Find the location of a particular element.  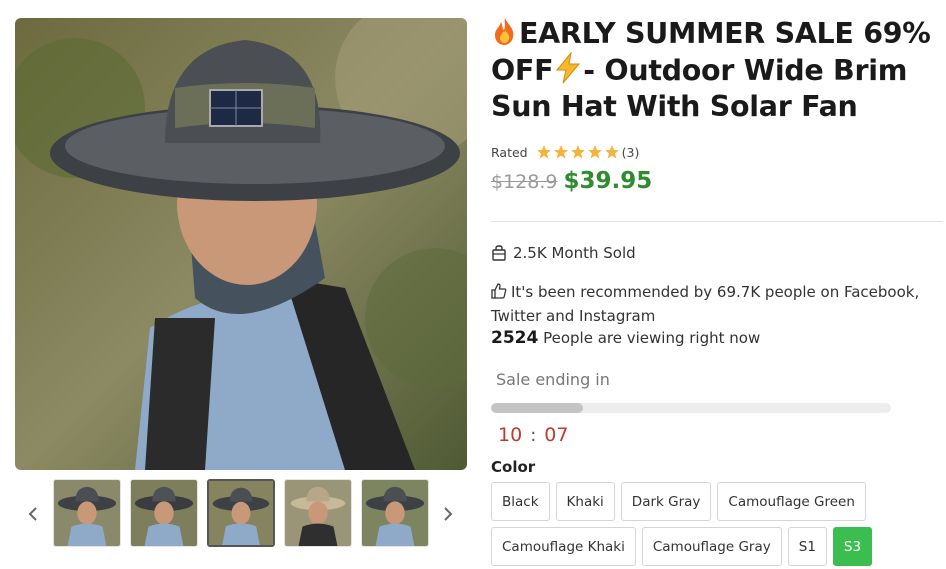

viewers-line: 2524 People are viewing right now is located at coordinates (625, 338).